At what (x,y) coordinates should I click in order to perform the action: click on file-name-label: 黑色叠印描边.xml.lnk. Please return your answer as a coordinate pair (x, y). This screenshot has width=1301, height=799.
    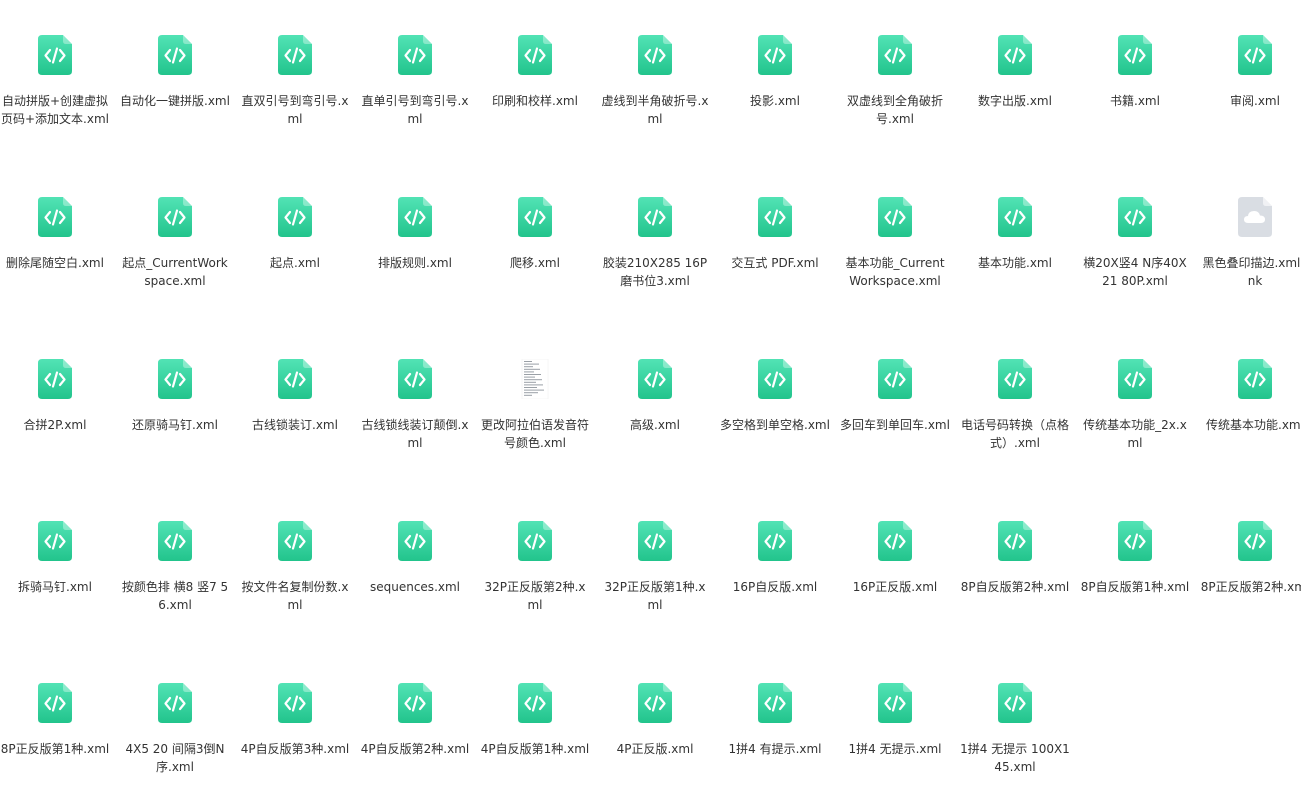
    Looking at the image, I should click on (1251, 272).